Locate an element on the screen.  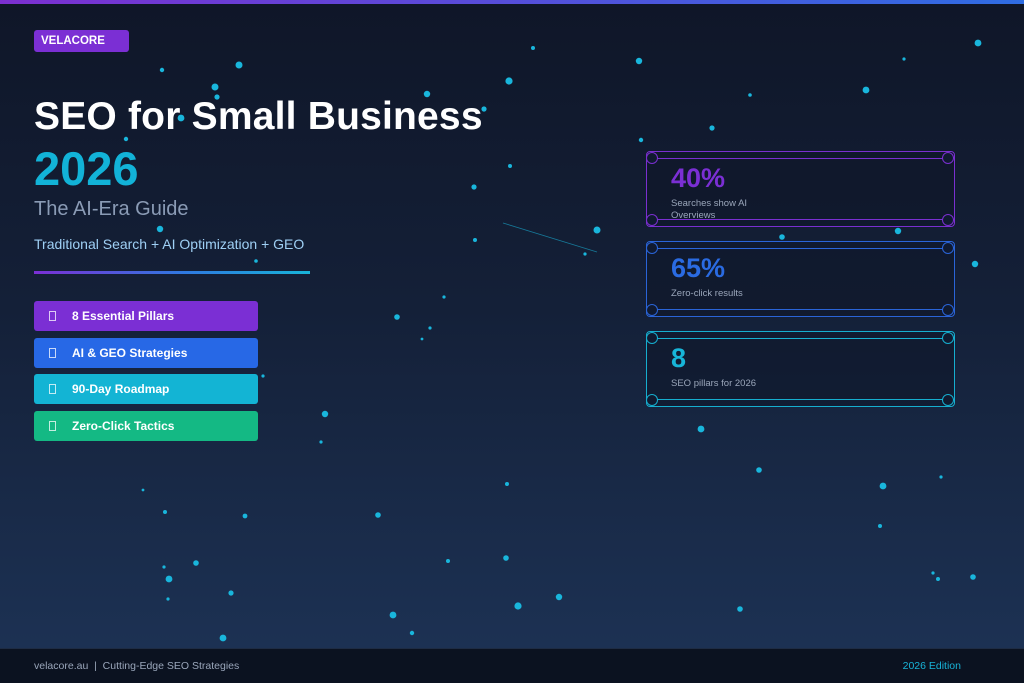
footer-edition: 2026 Edition is located at coordinates (931, 666).